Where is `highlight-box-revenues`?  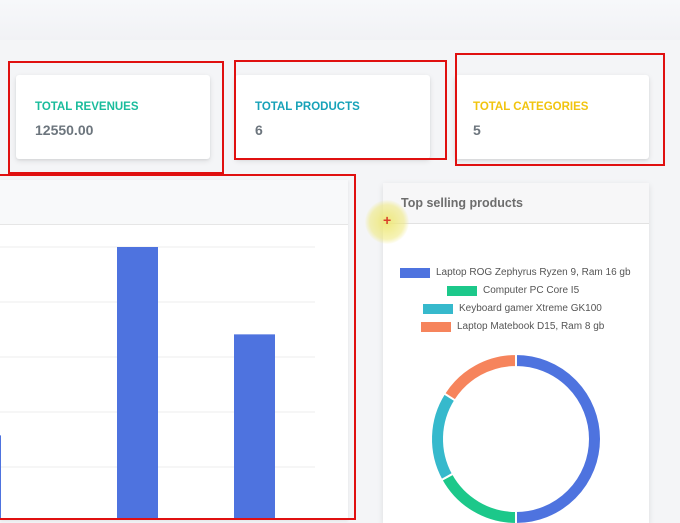
highlight-box-revenues is located at coordinates (116, 117).